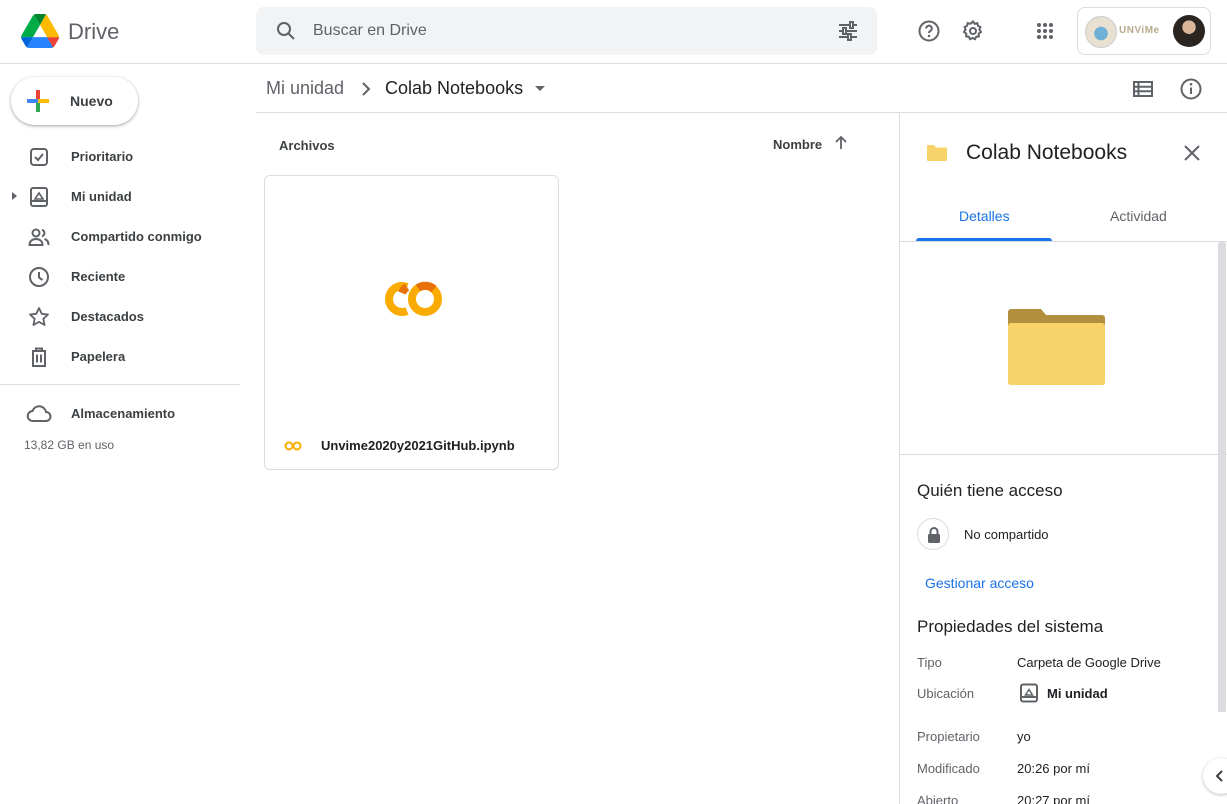 This screenshot has height=804, width=1227. I want to click on sidebar-item-destacados: Destacados, so click(120, 316).